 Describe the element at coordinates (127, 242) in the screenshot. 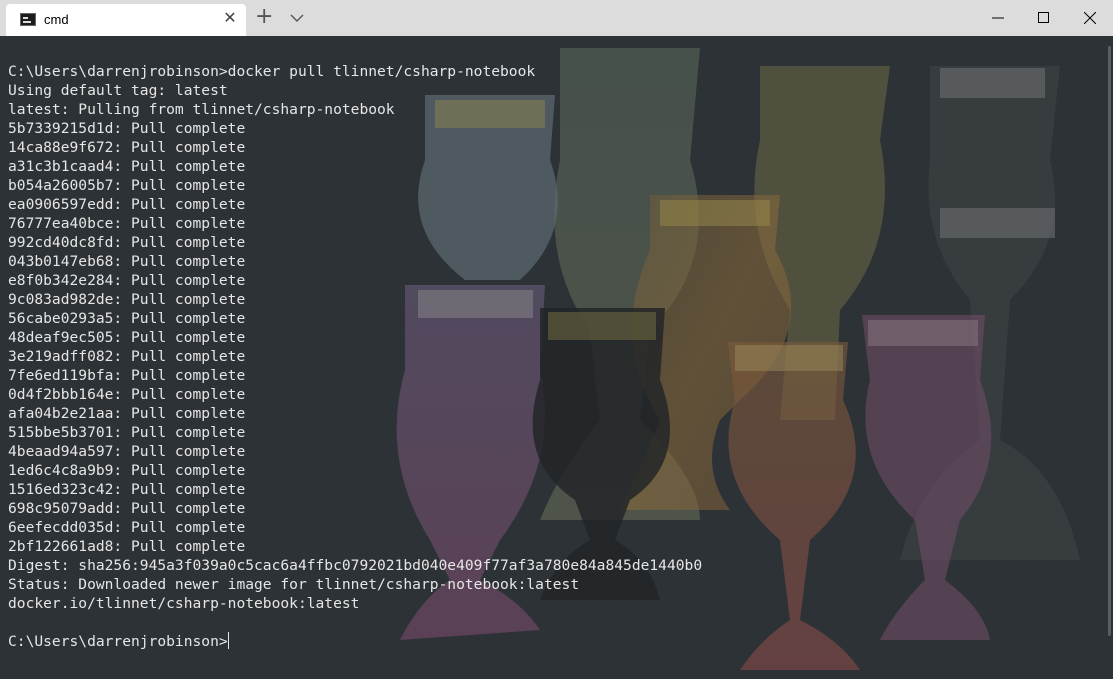

I see `terminal-line: 992cd40dc8fd: Pull complete` at that location.